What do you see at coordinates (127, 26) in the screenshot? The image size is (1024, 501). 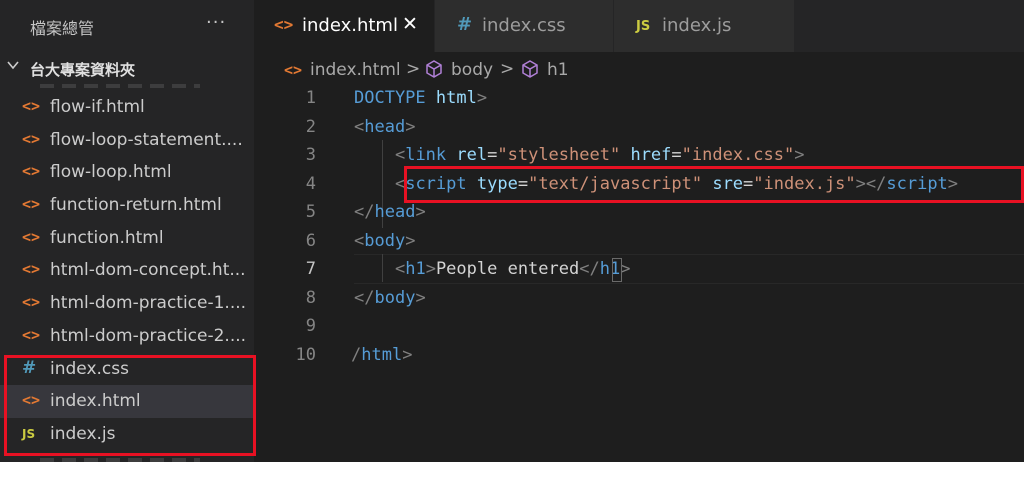 I see `explorer-header: 檔案總管 ···` at bounding box center [127, 26].